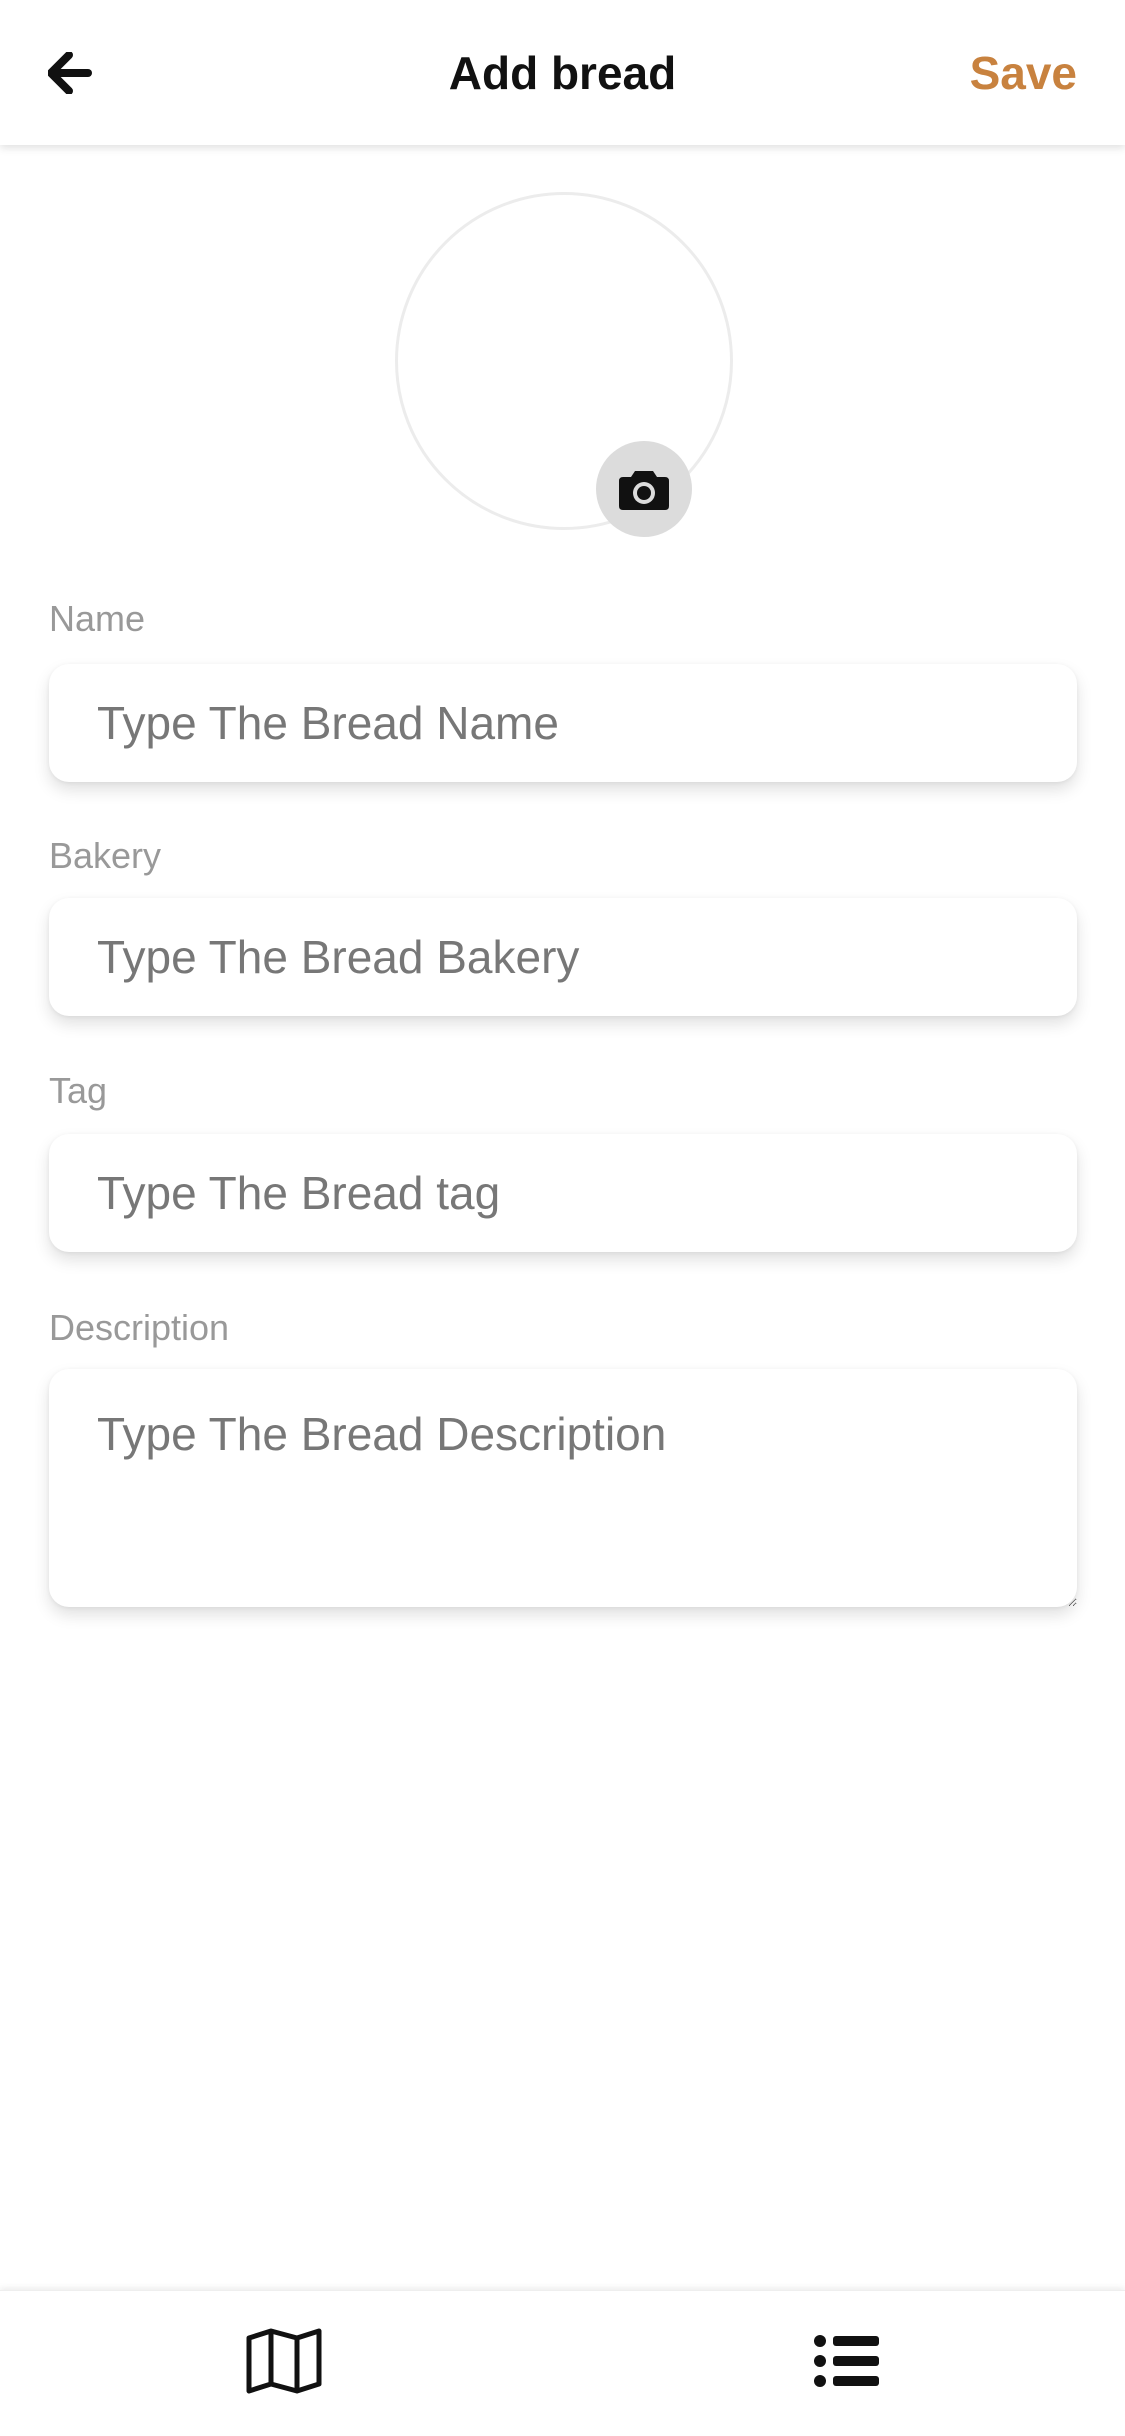 The height and width of the screenshot is (2436, 1125). I want to click on nav-map-button, so click(284, 2361).